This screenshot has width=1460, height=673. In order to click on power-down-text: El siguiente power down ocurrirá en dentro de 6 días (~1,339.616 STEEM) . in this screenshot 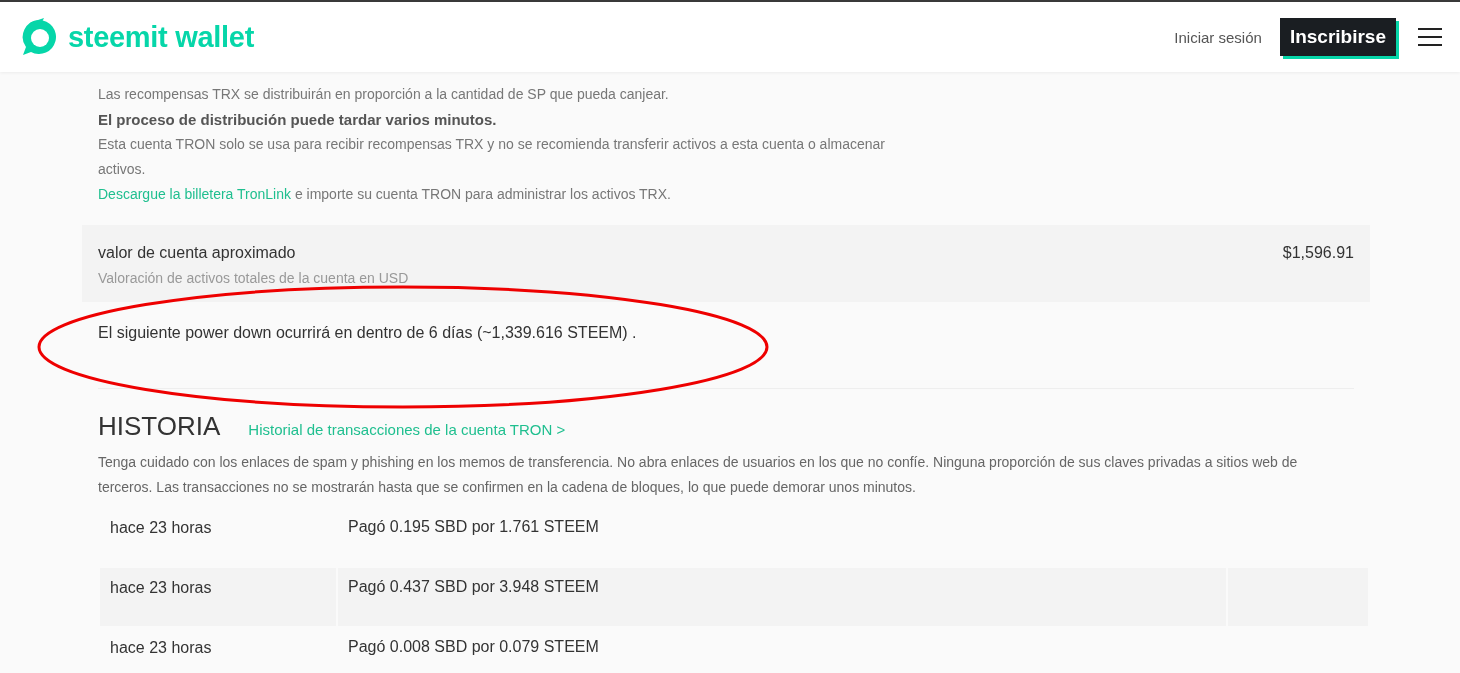, I will do `click(367, 332)`.